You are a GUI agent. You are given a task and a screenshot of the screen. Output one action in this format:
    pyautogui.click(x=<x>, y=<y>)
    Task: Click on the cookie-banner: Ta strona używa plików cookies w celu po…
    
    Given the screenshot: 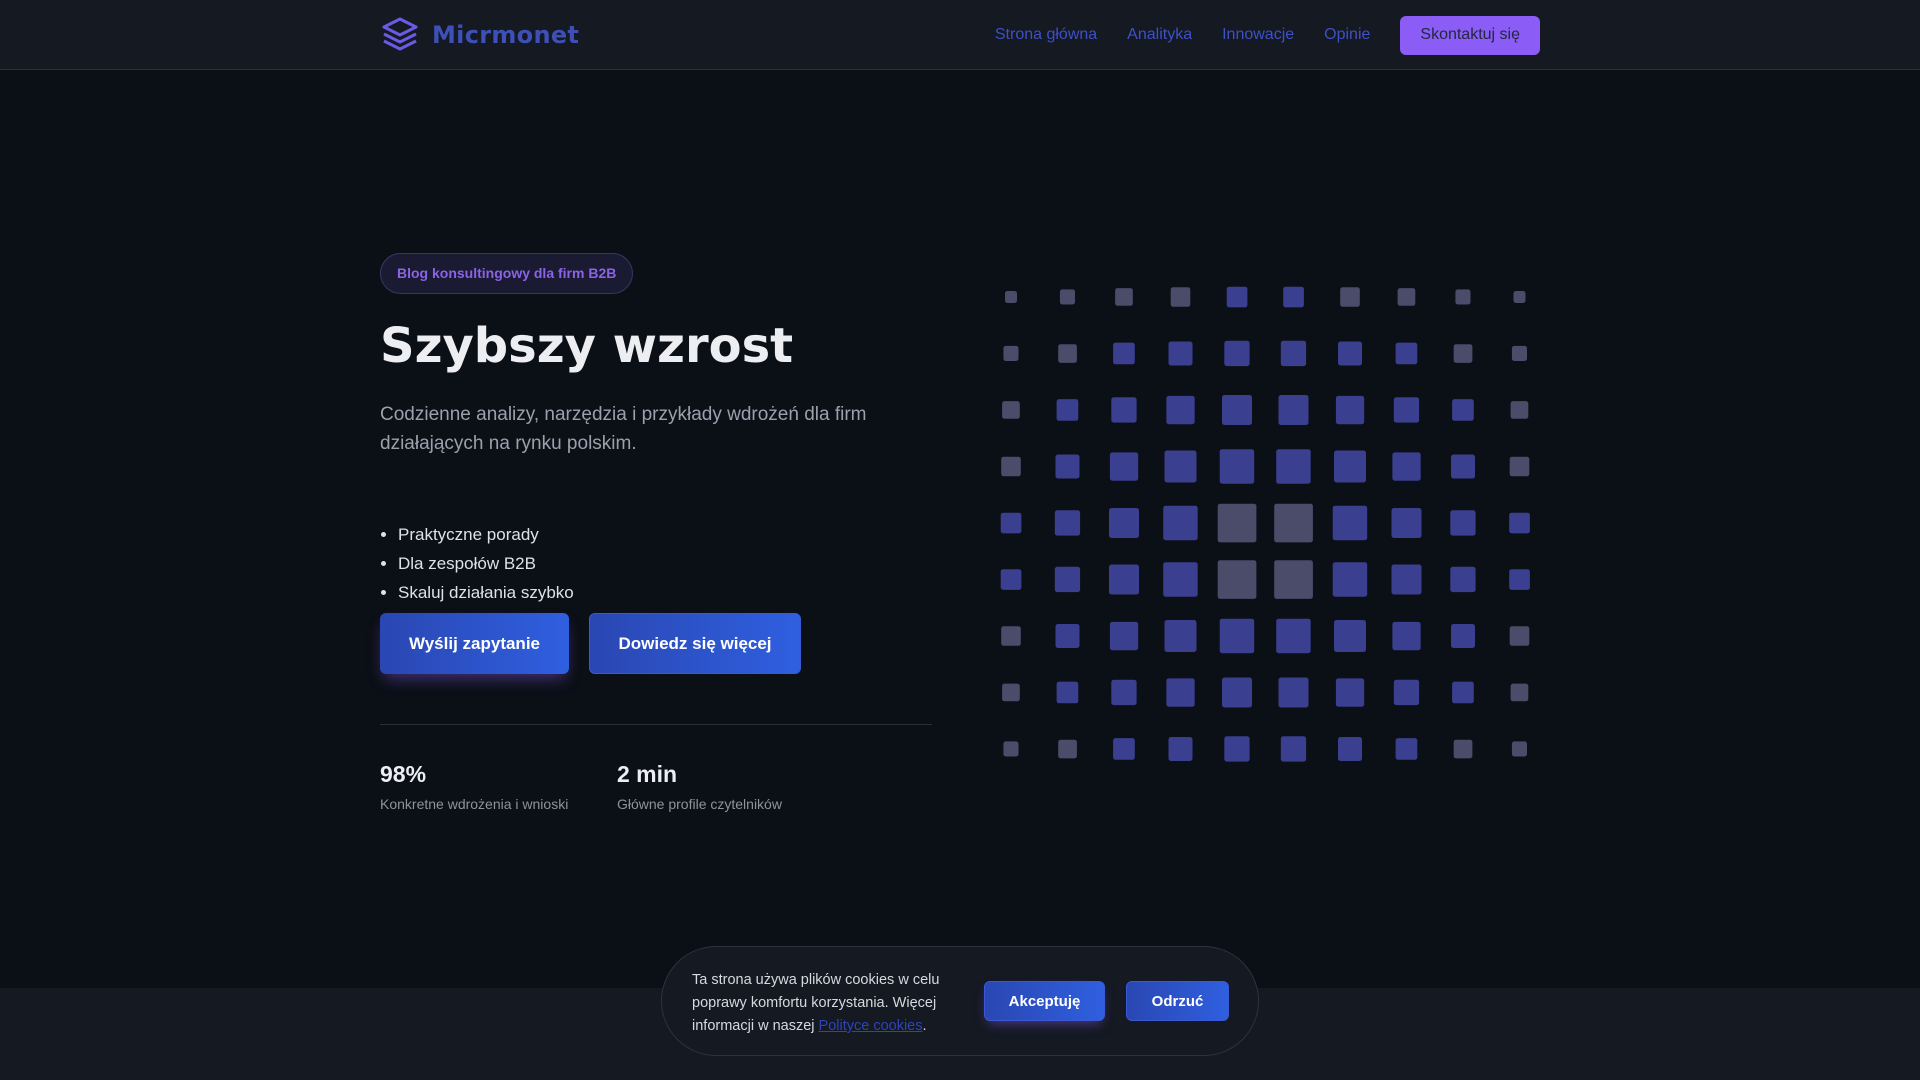 What is the action you would take?
    pyautogui.click(x=960, y=1001)
    